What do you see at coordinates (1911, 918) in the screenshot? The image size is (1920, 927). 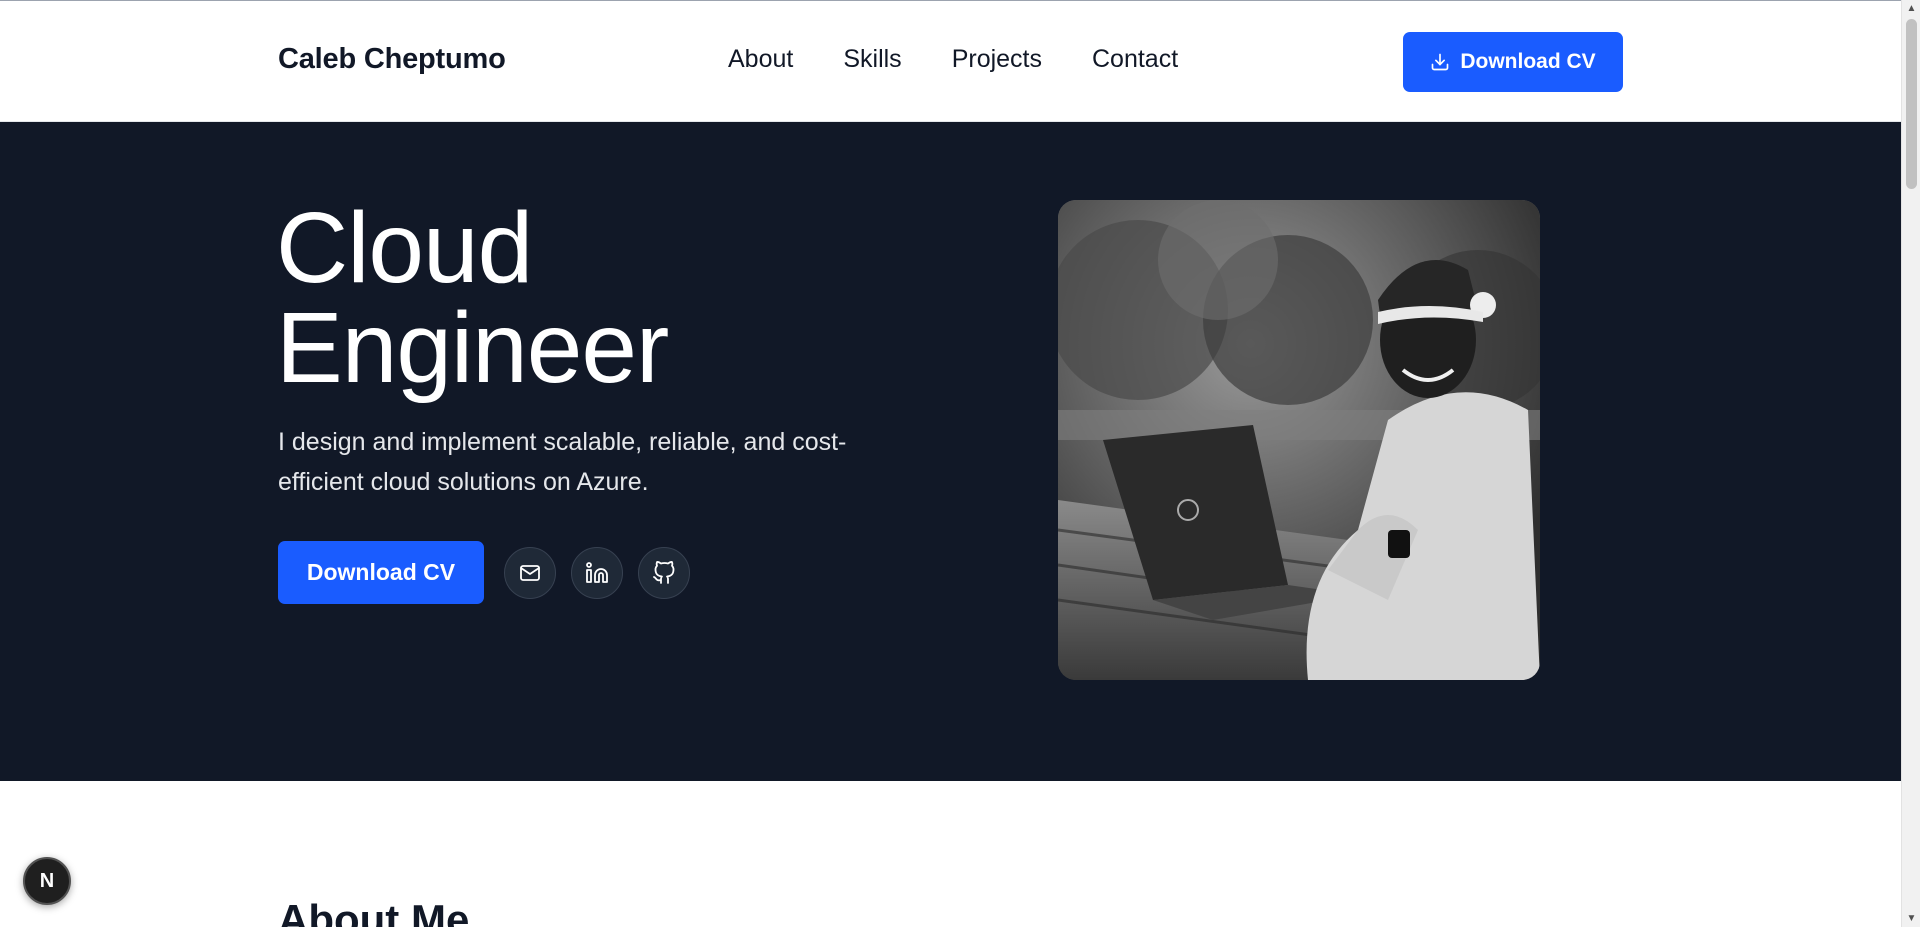 I see `scroll-down-arrow-icon: ▼` at bounding box center [1911, 918].